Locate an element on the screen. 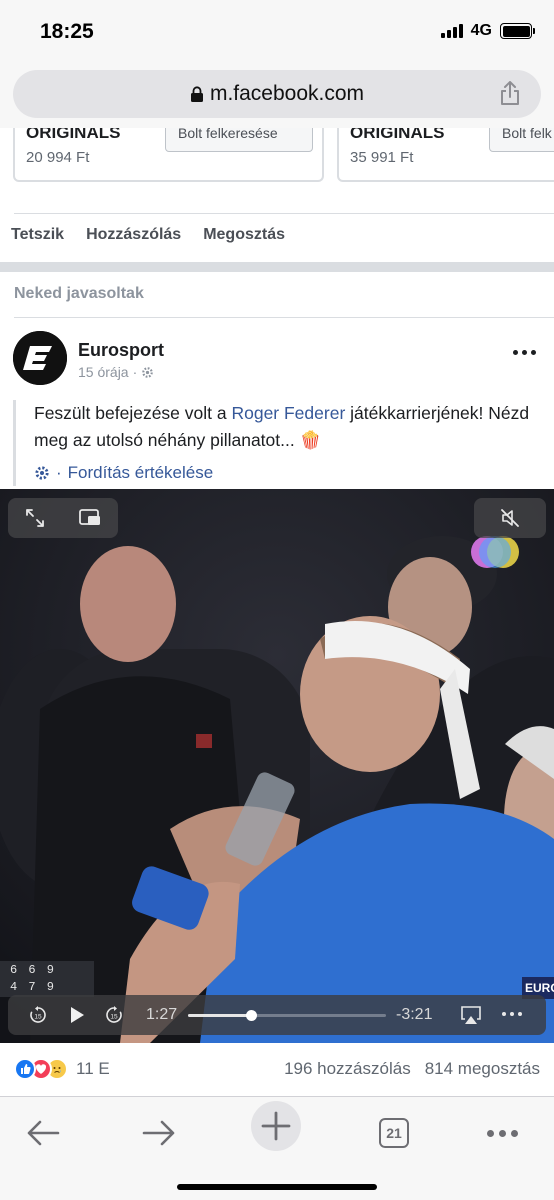 Image resolution: width=554 pixels, height=1200 pixels. arrow-left-icon is located at coordinates (43, 1133).